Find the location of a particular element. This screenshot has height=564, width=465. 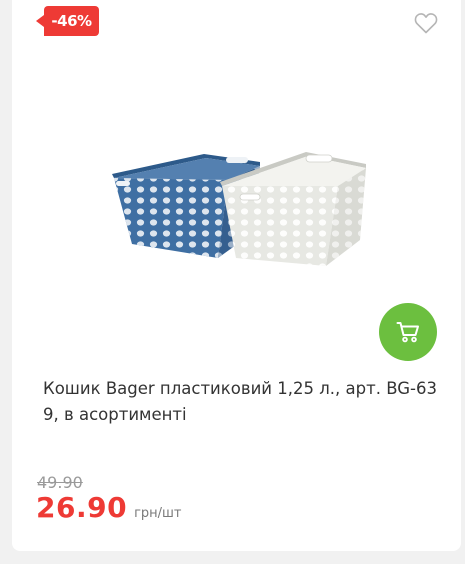

product-image is located at coordinates (239, 205).